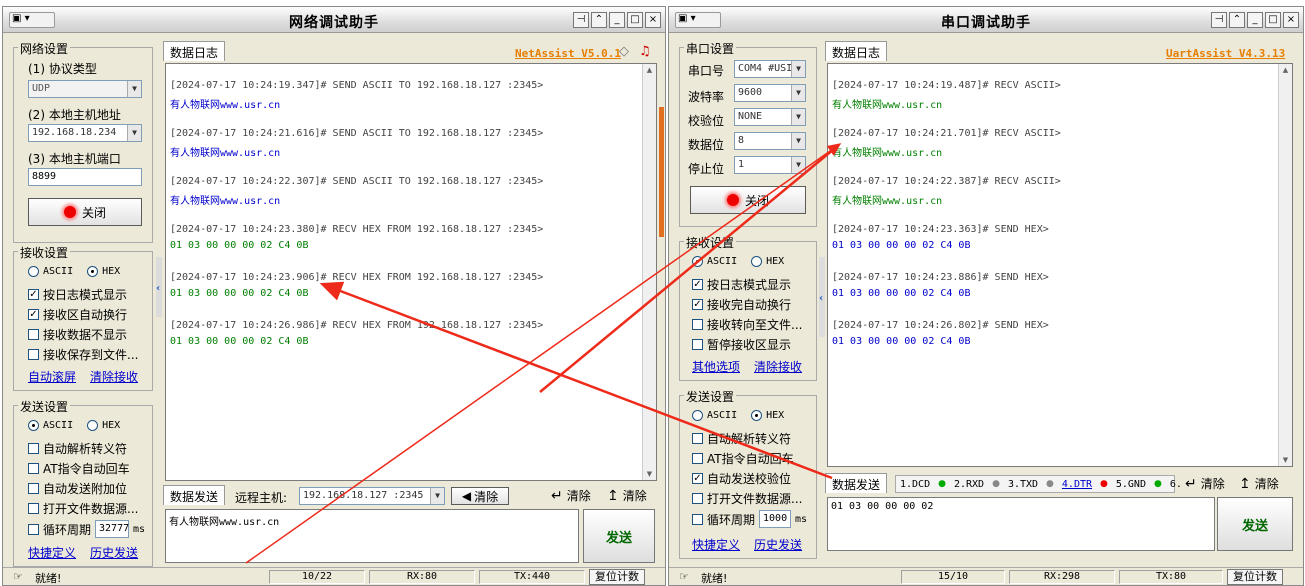 This screenshot has height=586, width=1305. What do you see at coordinates (85, 89) in the screenshot?
I see `protocol-select: UDP ▼` at bounding box center [85, 89].